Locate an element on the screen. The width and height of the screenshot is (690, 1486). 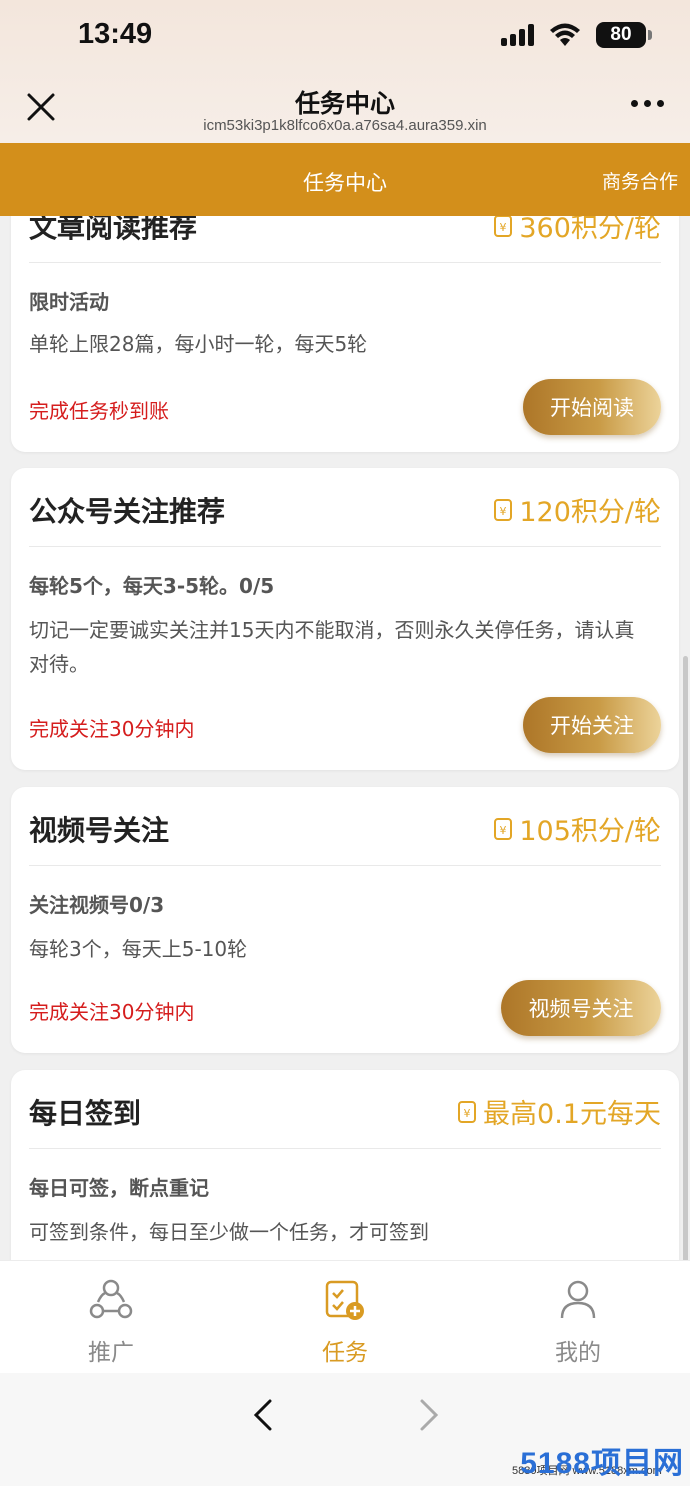
task-reward: ¥ 最高0.1元每天 is located at coordinates (559, 1111).